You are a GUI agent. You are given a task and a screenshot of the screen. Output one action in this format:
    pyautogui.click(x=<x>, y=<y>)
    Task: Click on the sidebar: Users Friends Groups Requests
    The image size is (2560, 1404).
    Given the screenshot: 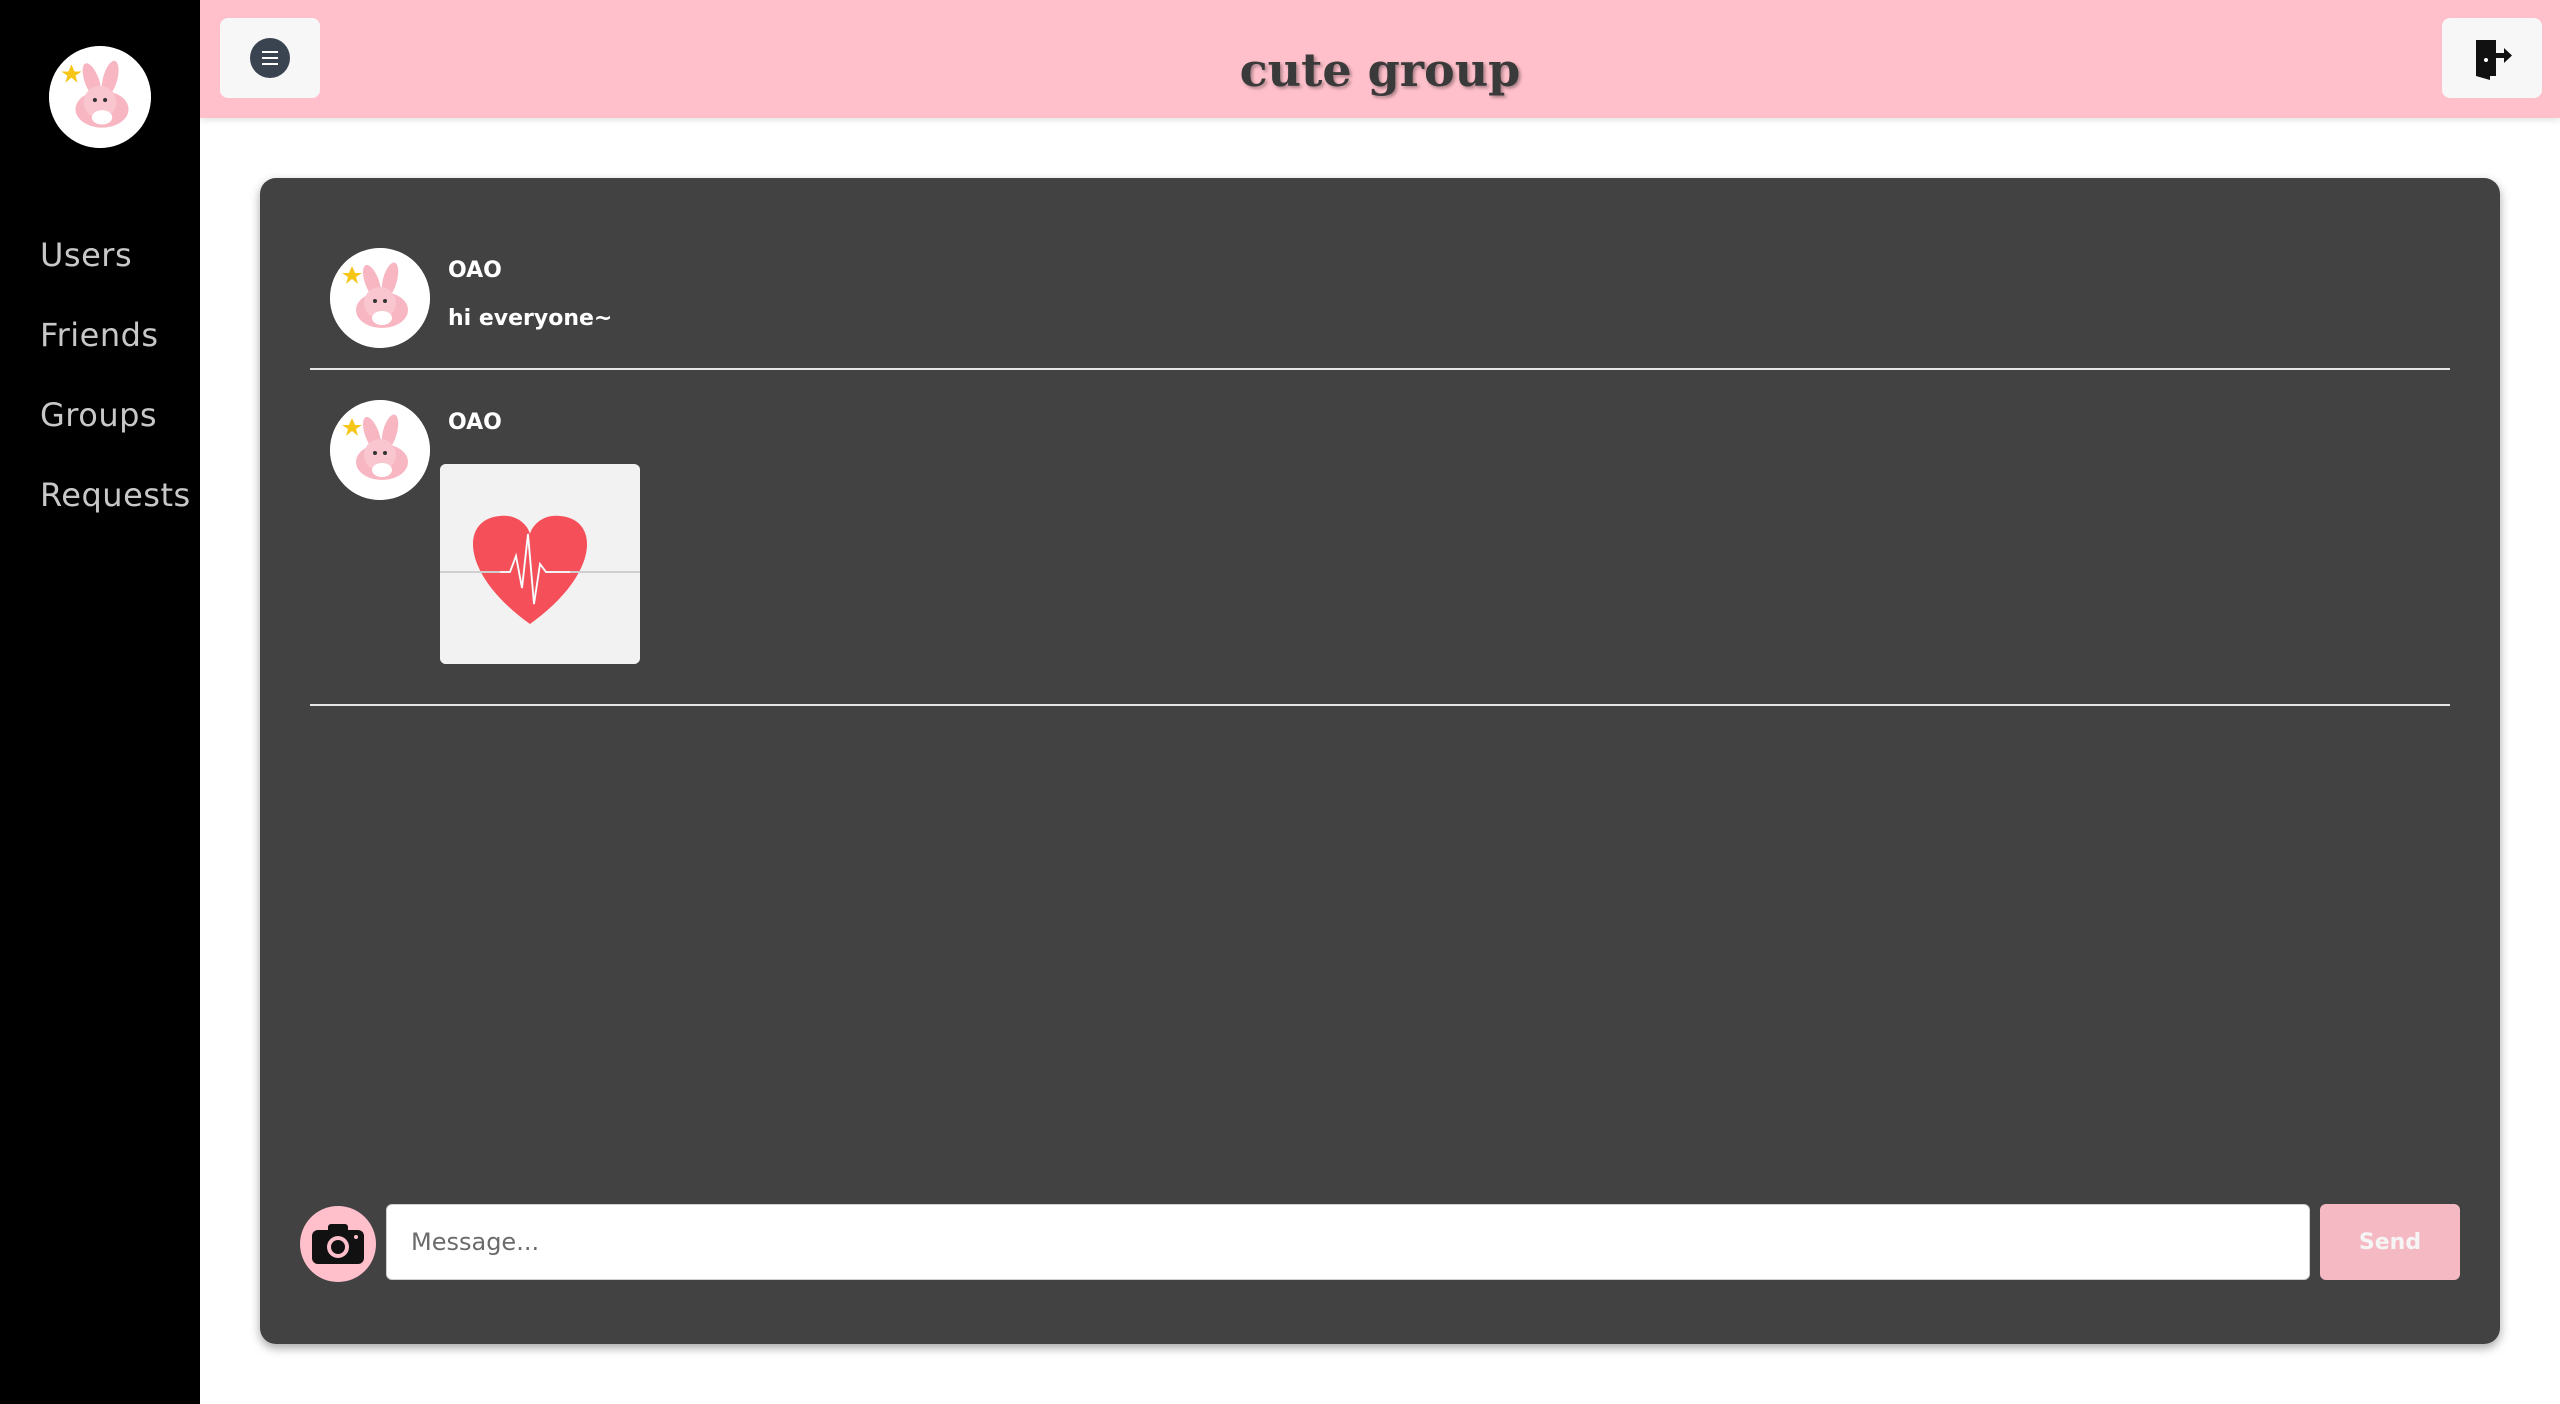 What is the action you would take?
    pyautogui.click(x=100, y=702)
    